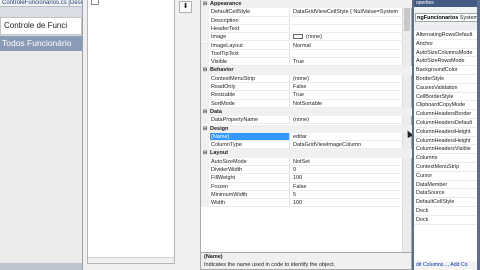  Describe the element at coordinates (447, 202) in the screenshot. I see `property-item: DefaultCellStyle` at that location.